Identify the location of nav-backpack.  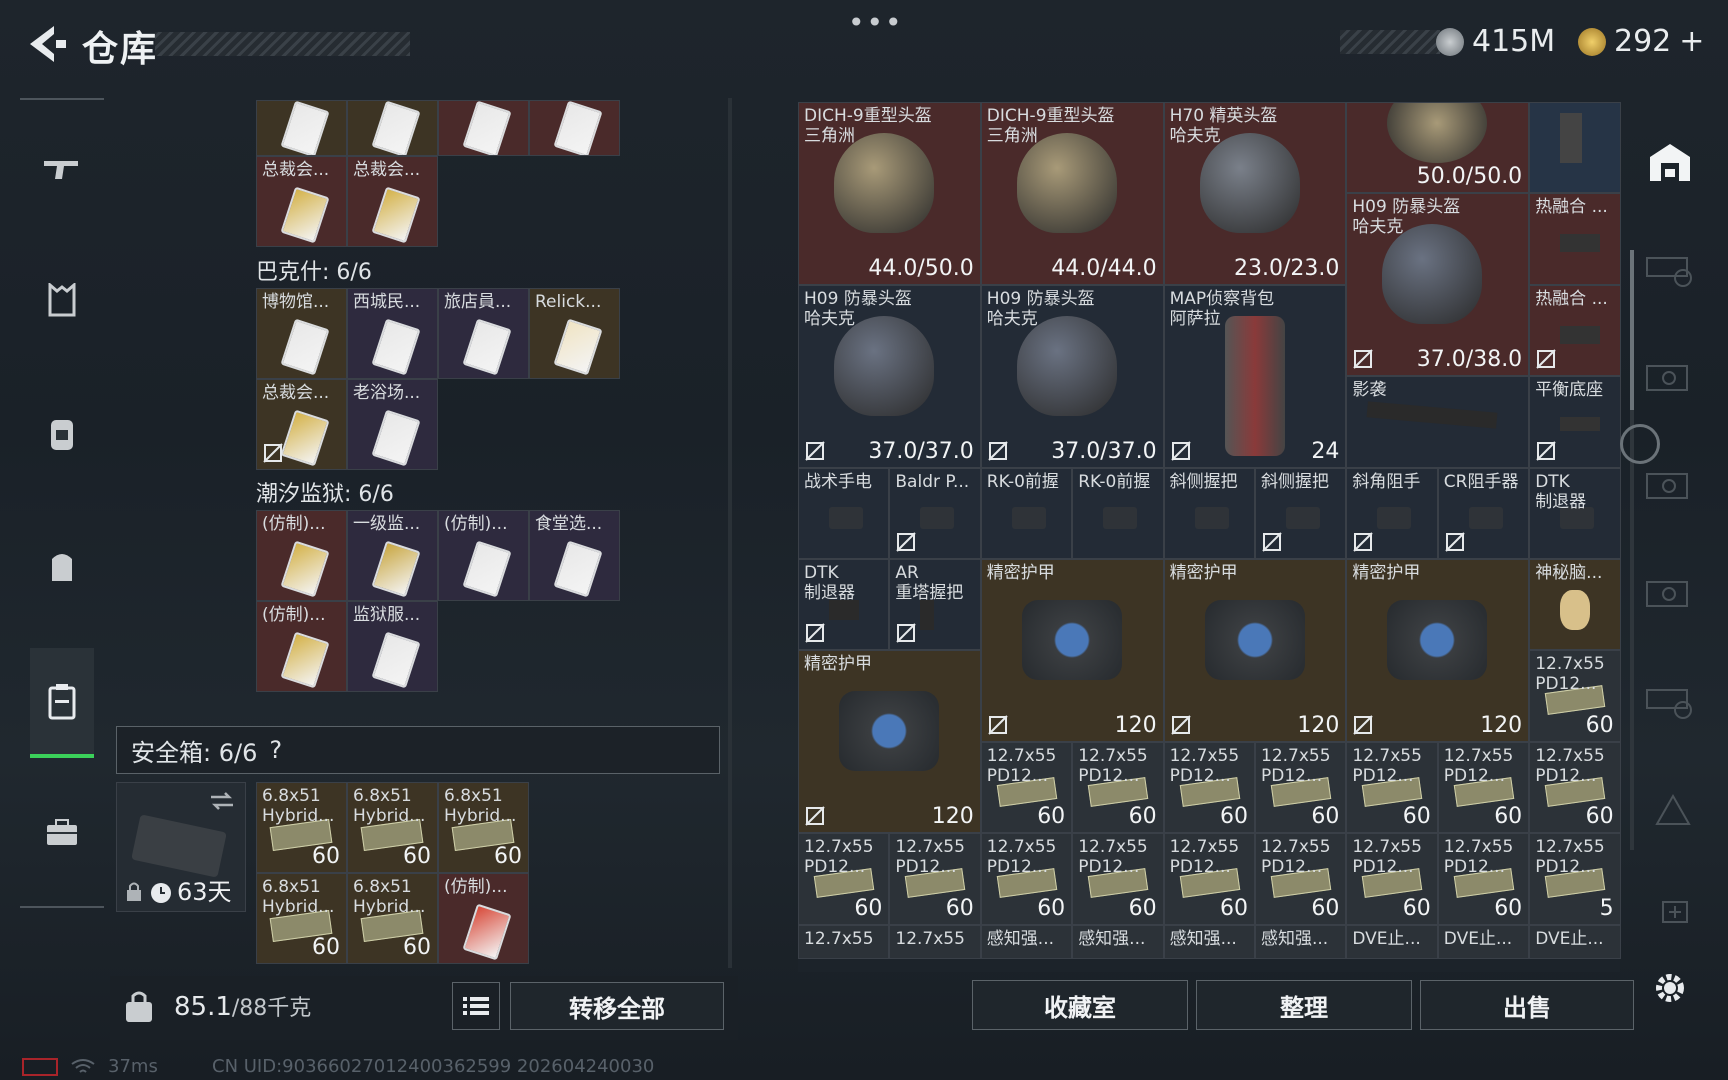
(62, 566).